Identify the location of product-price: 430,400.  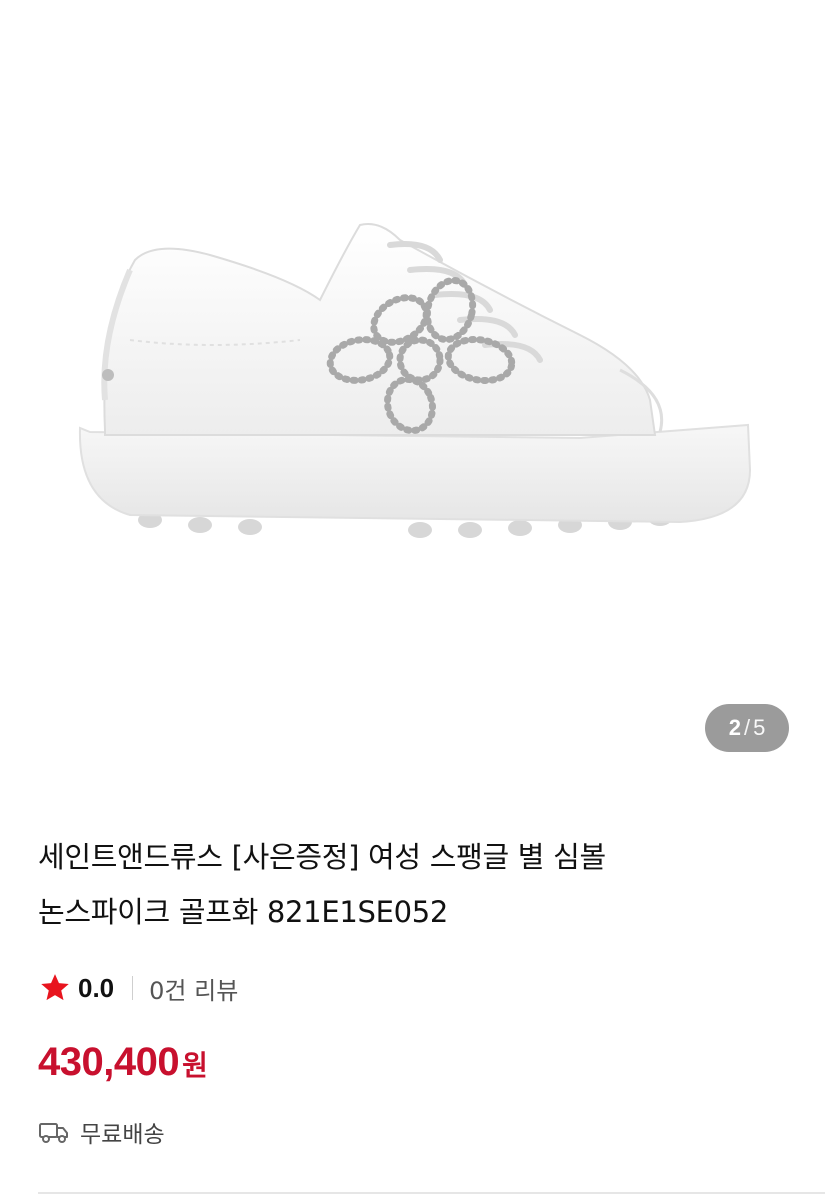
(109, 1062).